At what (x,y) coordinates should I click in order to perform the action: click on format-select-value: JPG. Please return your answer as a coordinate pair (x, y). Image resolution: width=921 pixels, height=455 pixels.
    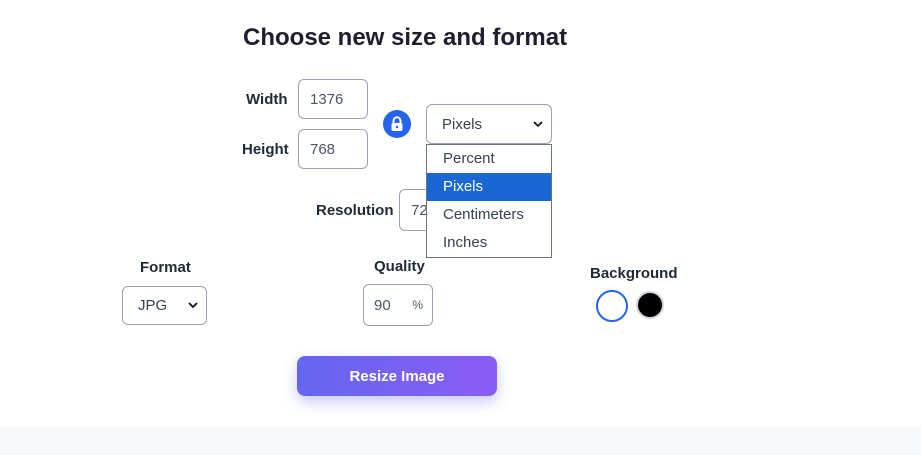
    Looking at the image, I should click on (153, 305).